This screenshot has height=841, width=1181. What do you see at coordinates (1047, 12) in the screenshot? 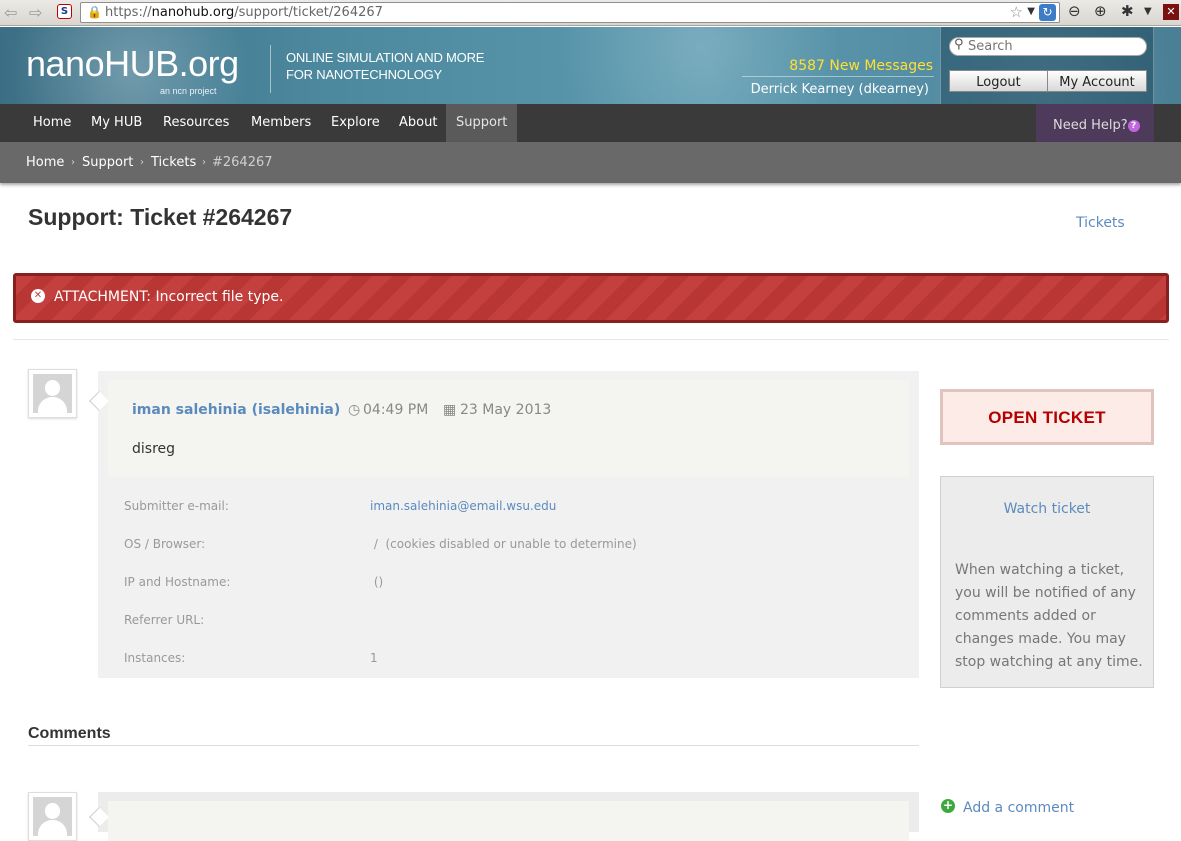
I see `reload-icon: ↻` at bounding box center [1047, 12].